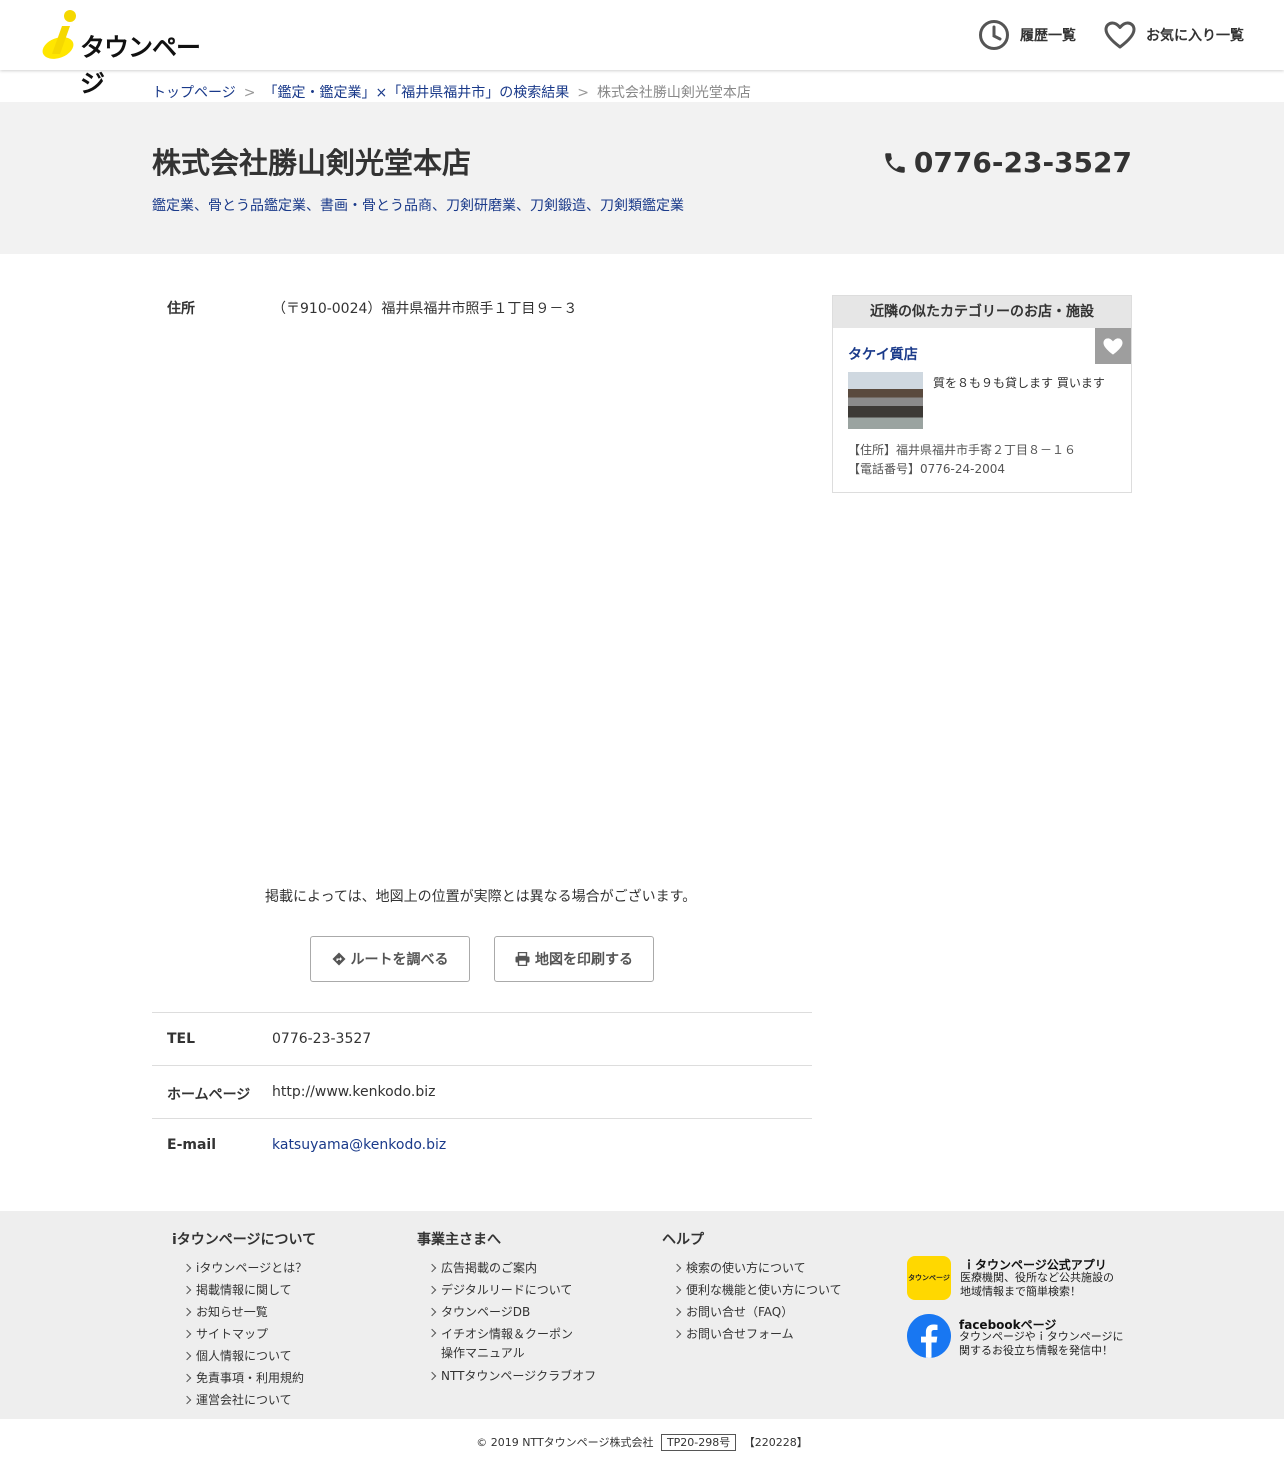 The height and width of the screenshot is (1468, 1284). I want to click on route-button: ルートを調べる, so click(390, 959).